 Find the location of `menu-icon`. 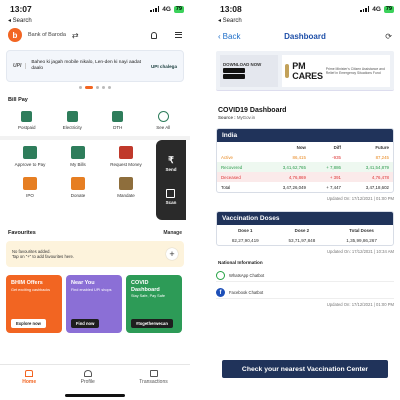

menu-icon is located at coordinates (178, 35).